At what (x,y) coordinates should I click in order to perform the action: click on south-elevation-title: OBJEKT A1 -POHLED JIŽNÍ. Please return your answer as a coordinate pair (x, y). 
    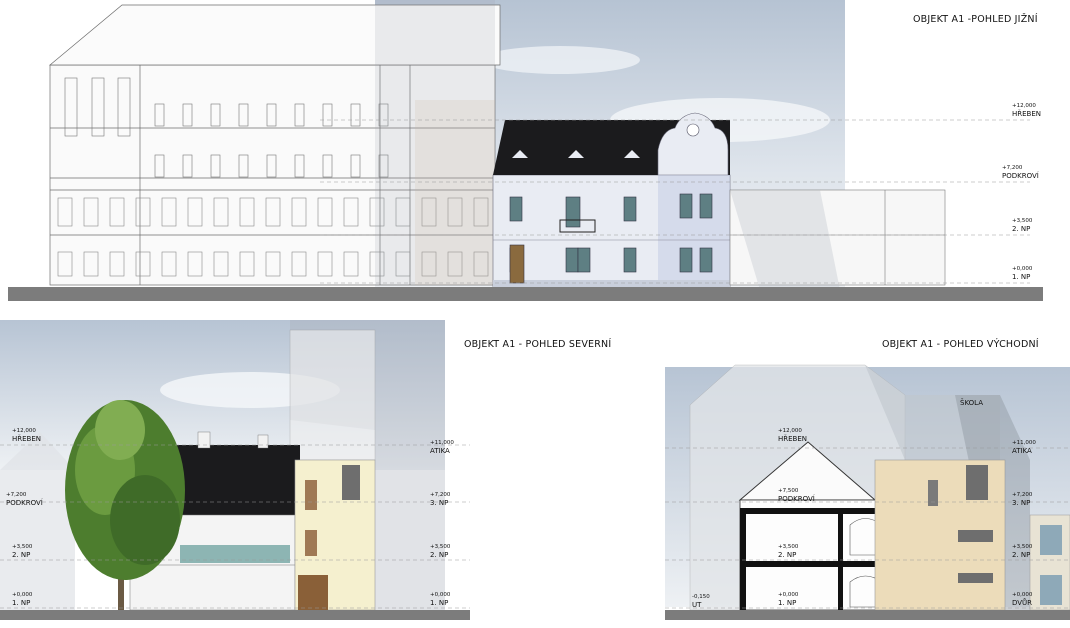
    Looking at the image, I should click on (975, 19).